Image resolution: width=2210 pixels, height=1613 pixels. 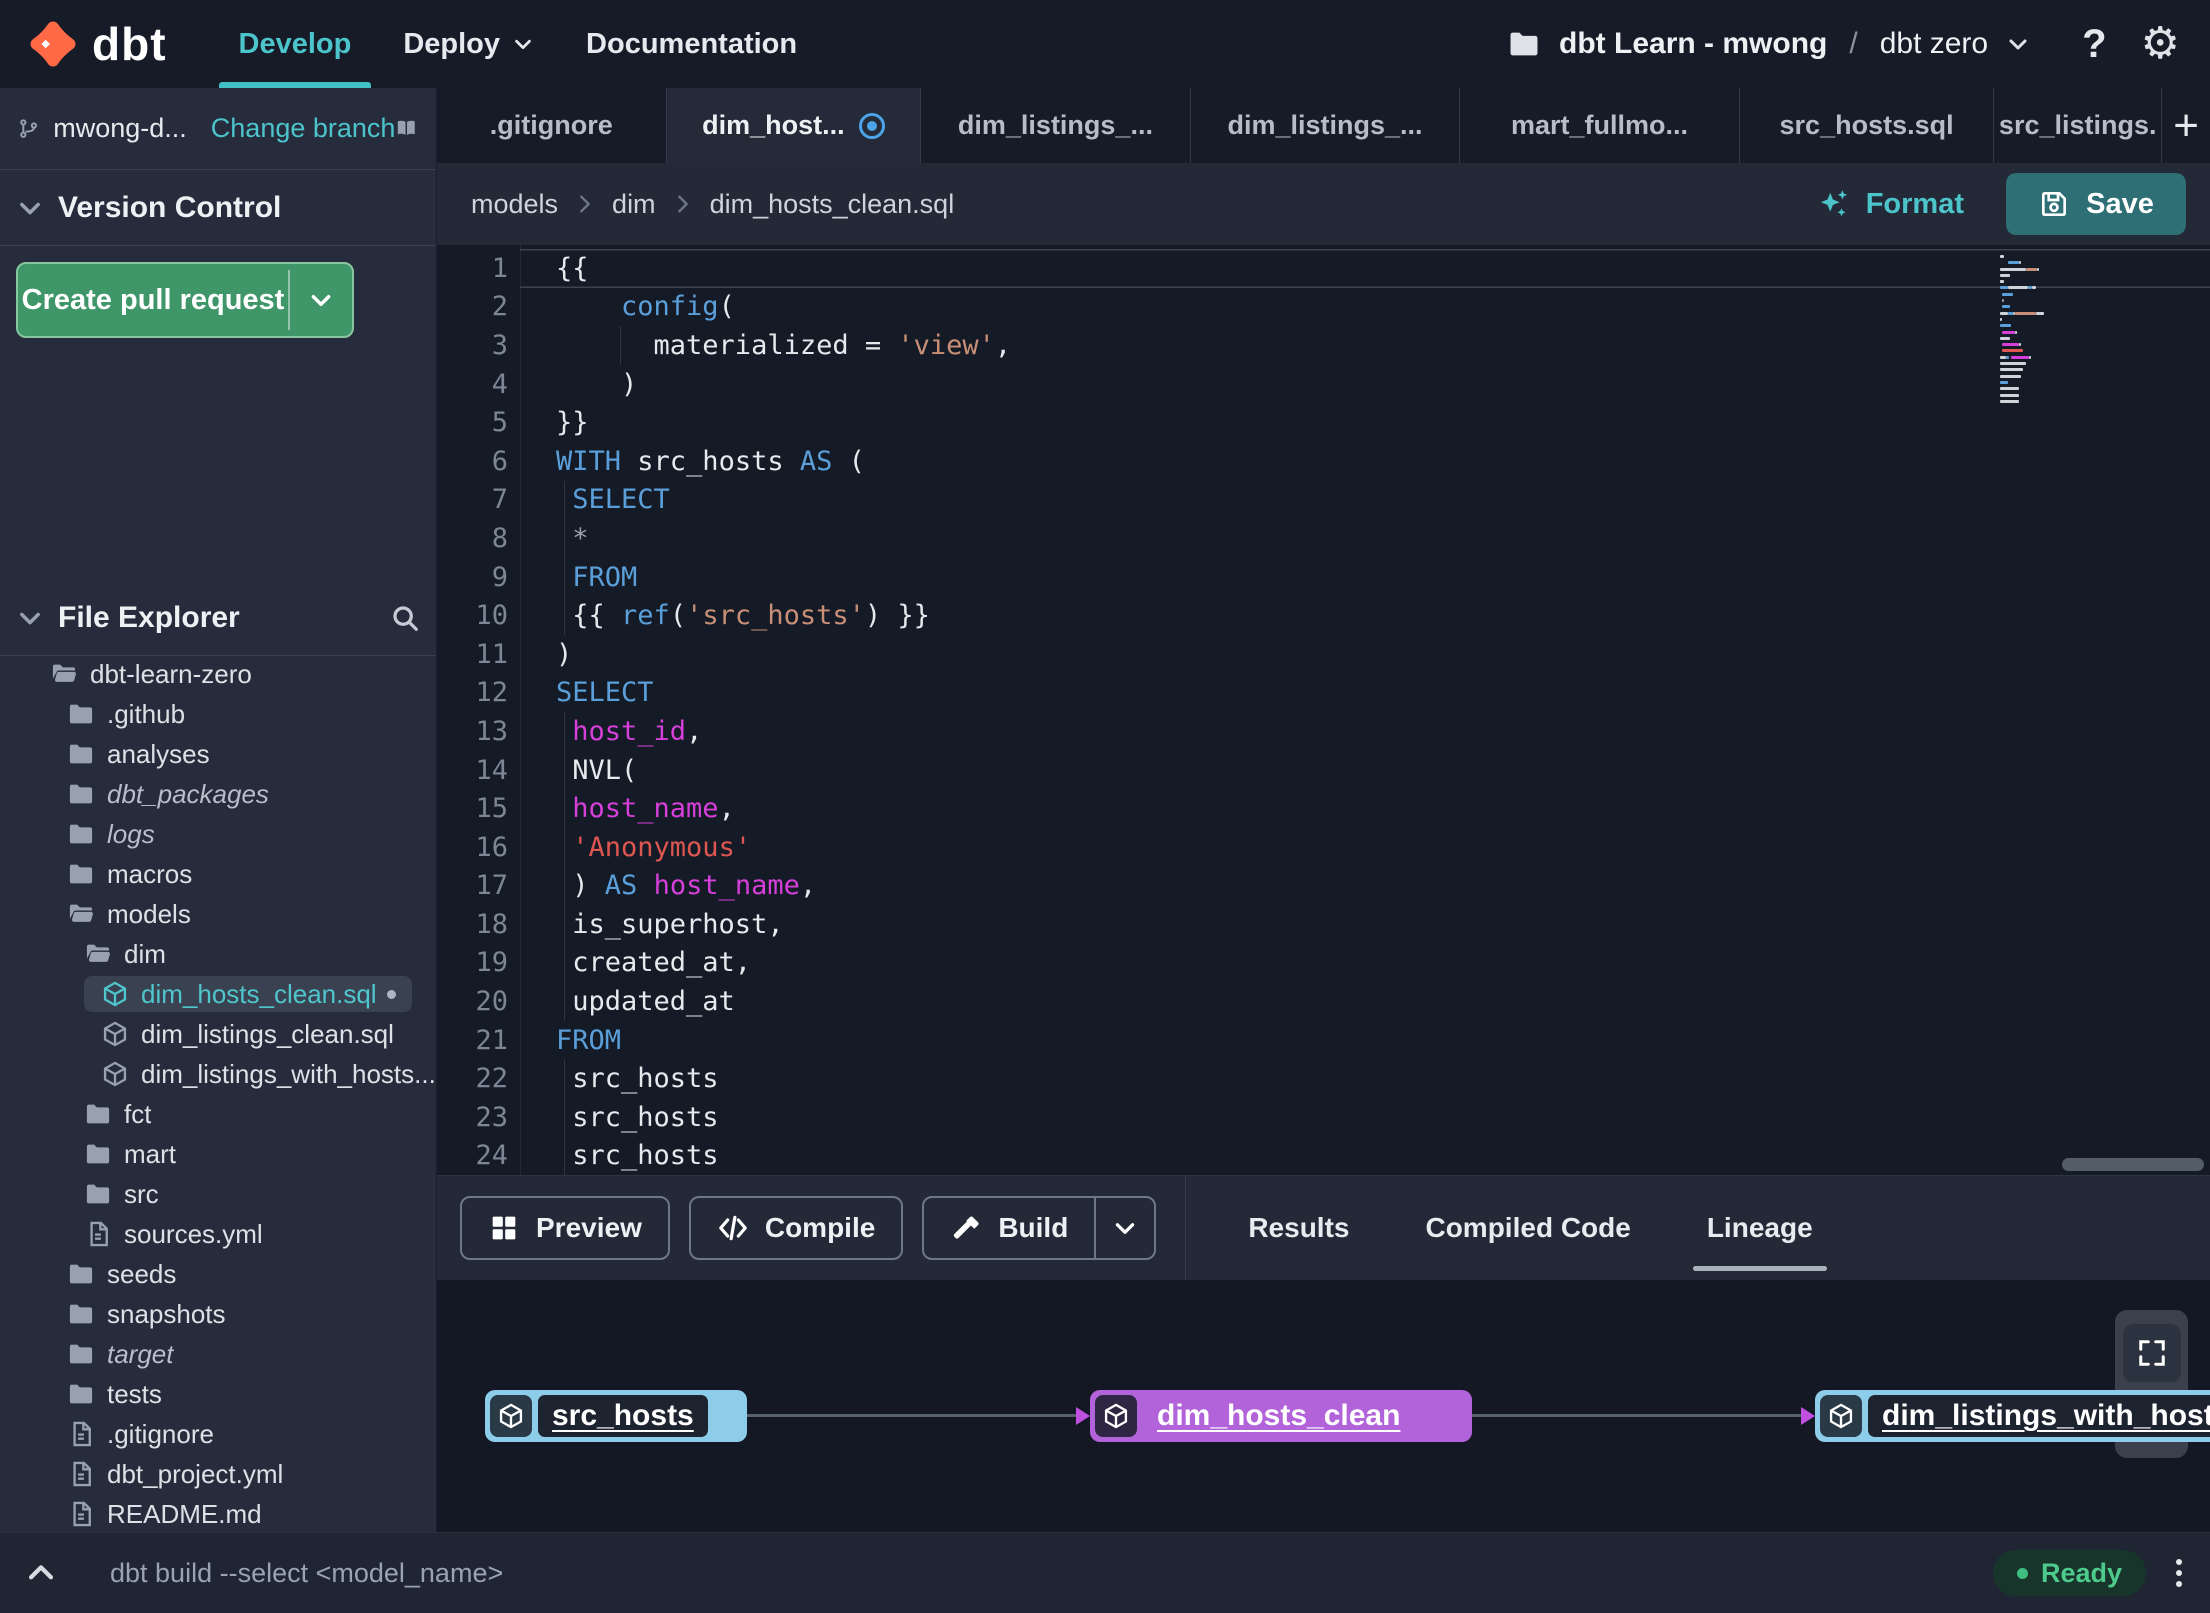 What do you see at coordinates (1323, 654) in the screenshot?
I see `code-line: 11)` at bounding box center [1323, 654].